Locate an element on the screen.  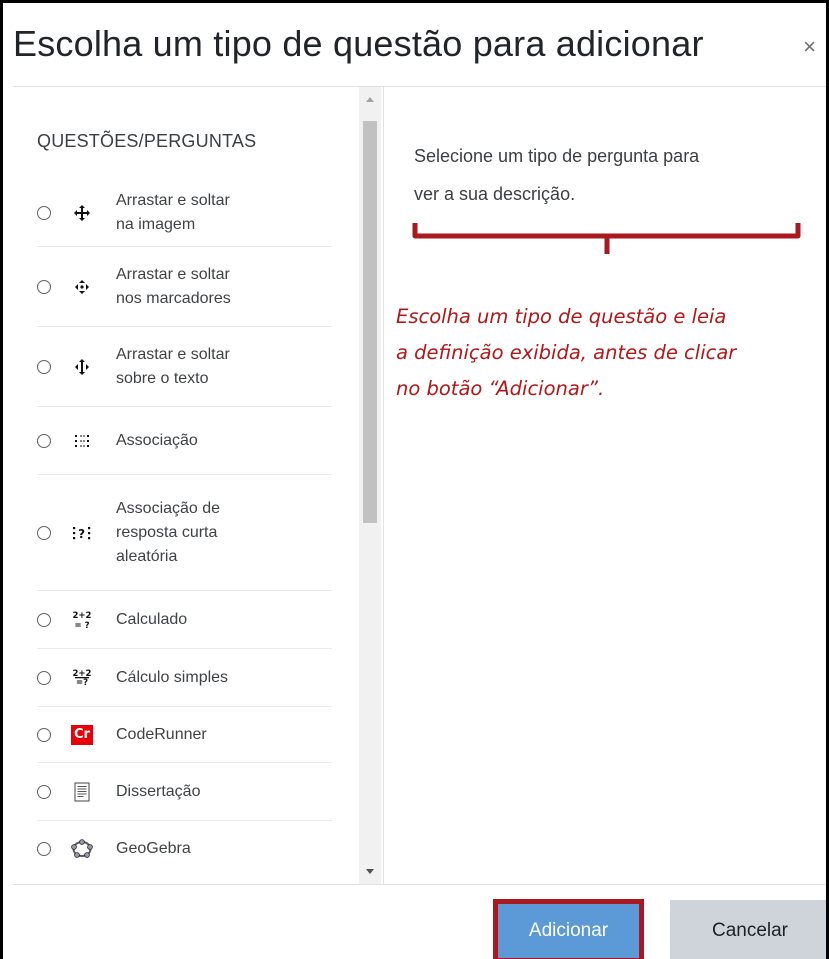
option-random-short-answer-matching: ? Associação de resposta curta aleatória is located at coordinates (184, 533).